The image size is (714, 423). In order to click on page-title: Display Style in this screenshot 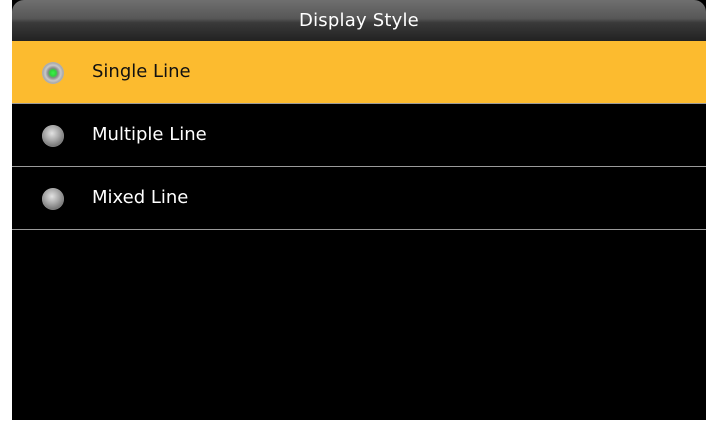, I will do `click(359, 20)`.